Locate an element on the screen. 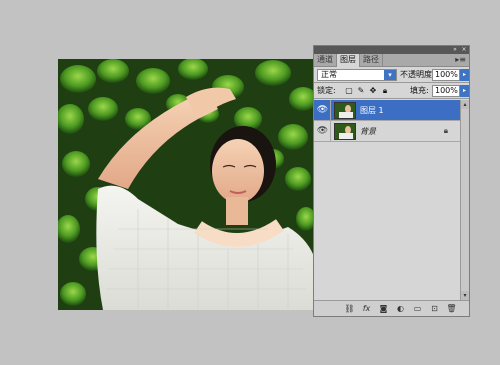 The height and width of the screenshot is (365, 500). opacity-label: 不透明度: is located at coordinates (417, 74).